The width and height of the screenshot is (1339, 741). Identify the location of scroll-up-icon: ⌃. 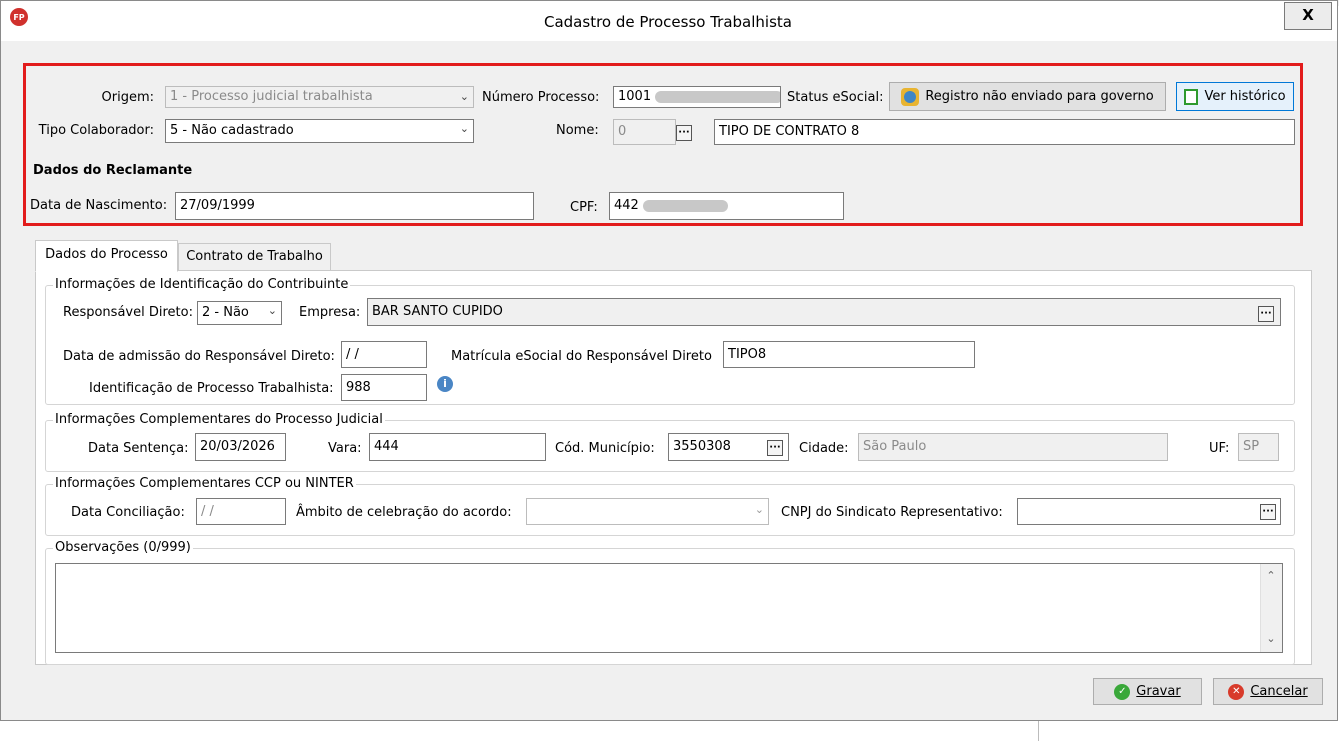
(1271, 576).